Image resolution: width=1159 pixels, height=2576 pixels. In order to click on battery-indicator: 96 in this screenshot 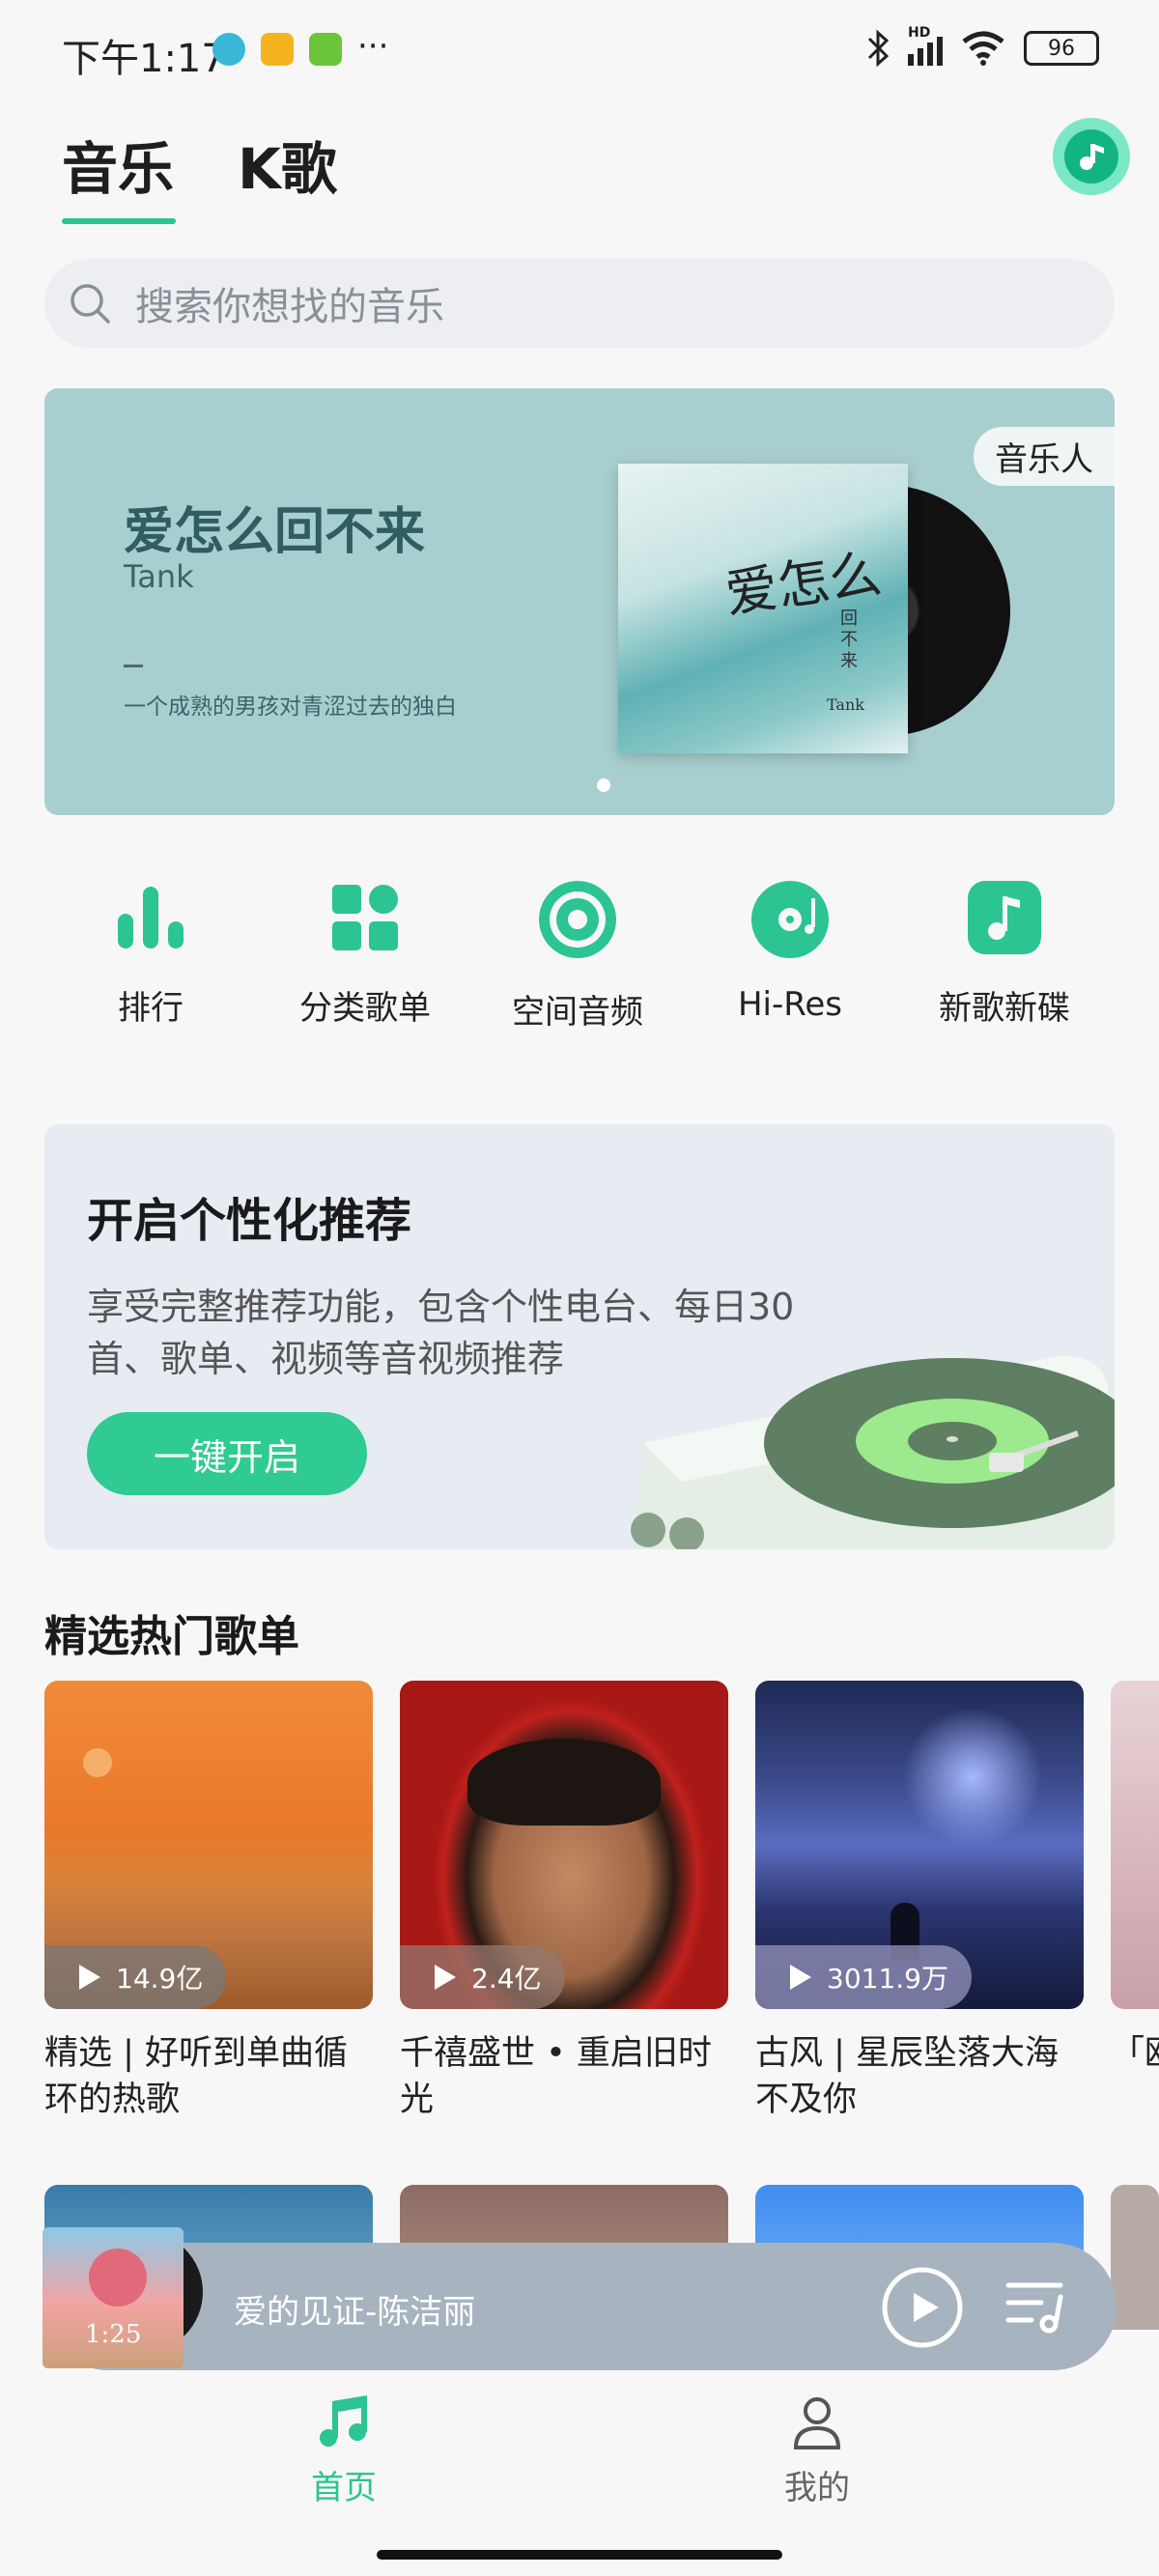, I will do `click(1061, 48)`.